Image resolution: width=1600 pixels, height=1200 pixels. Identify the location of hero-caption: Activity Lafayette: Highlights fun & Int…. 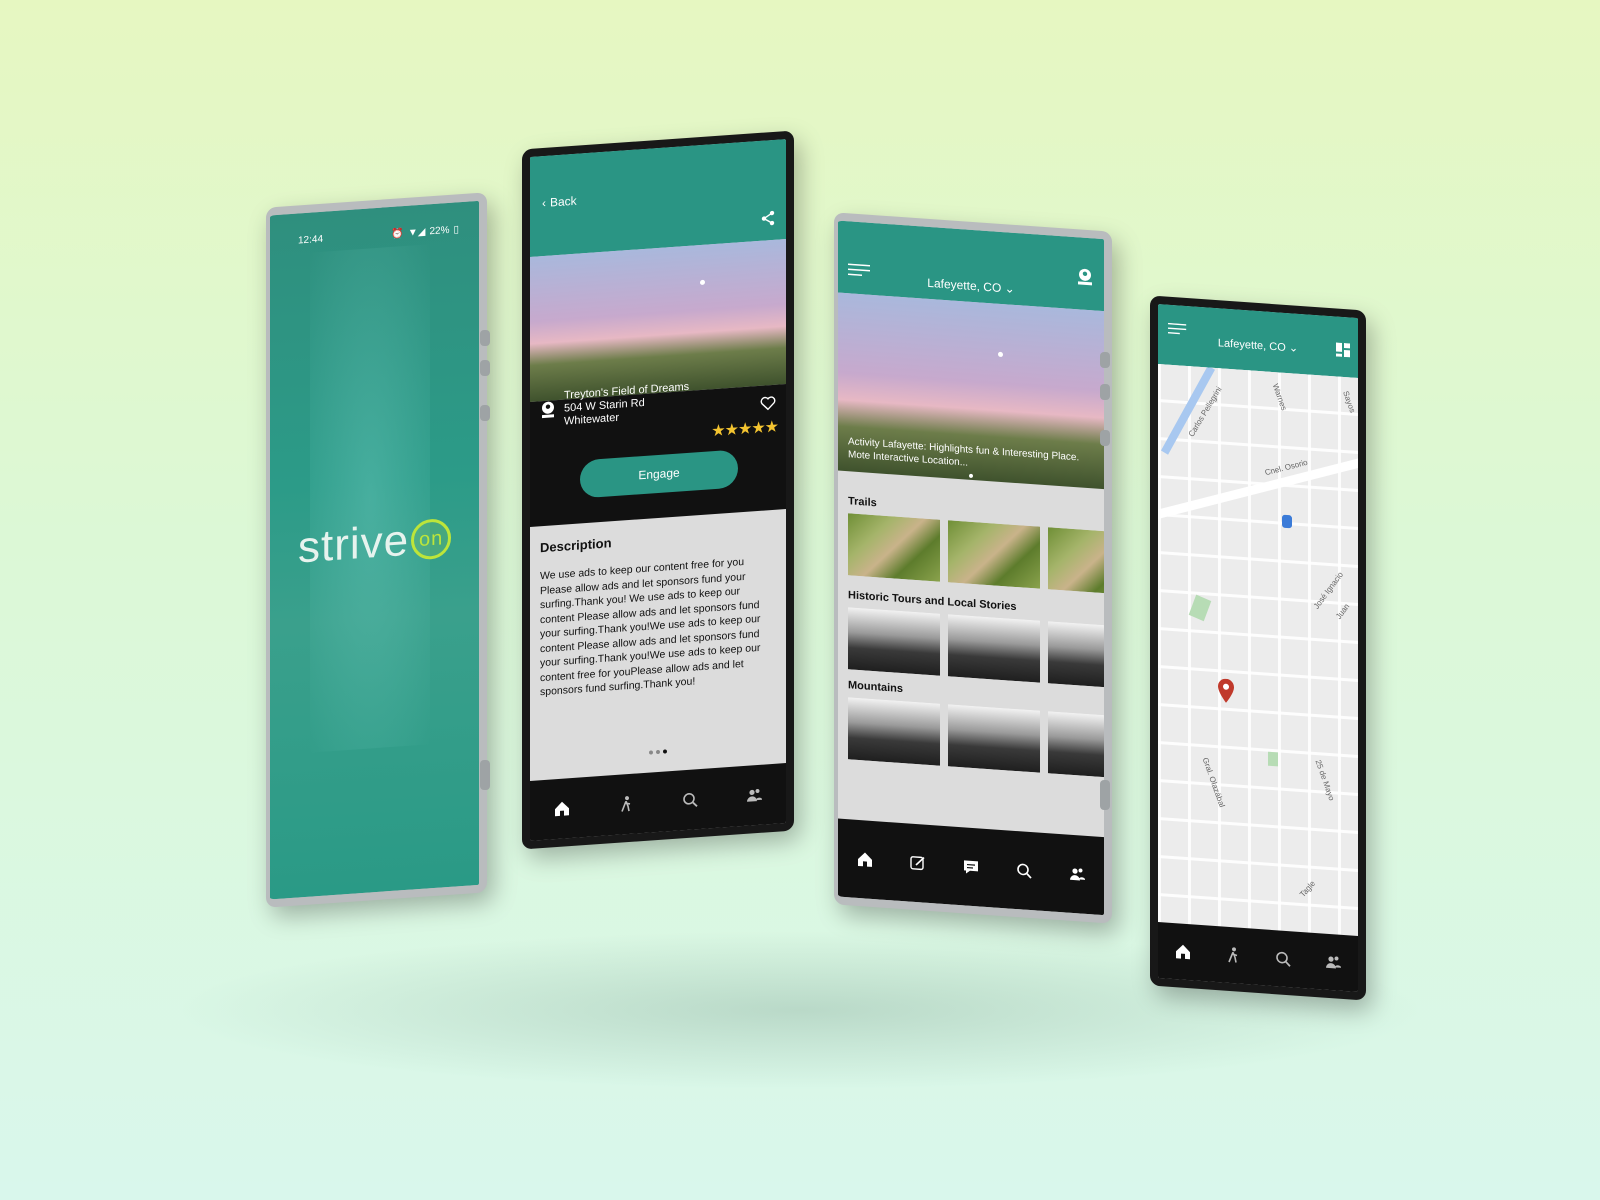
(964, 452).